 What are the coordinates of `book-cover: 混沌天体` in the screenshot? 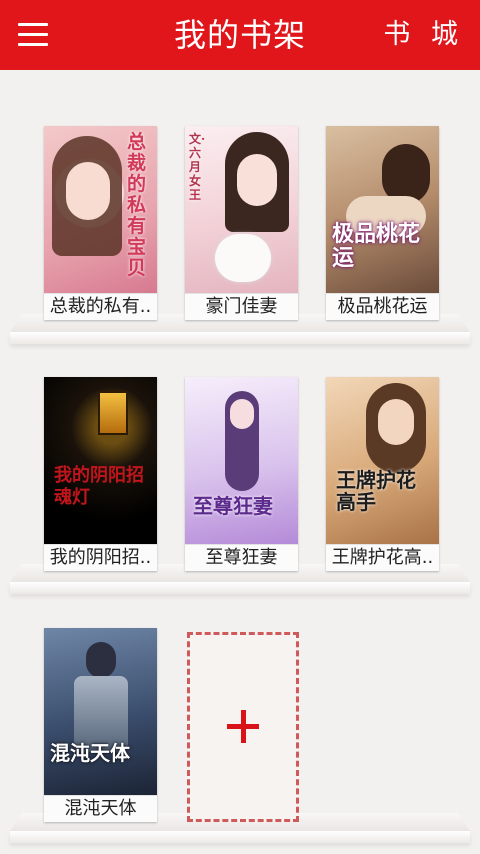 It's located at (100, 712).